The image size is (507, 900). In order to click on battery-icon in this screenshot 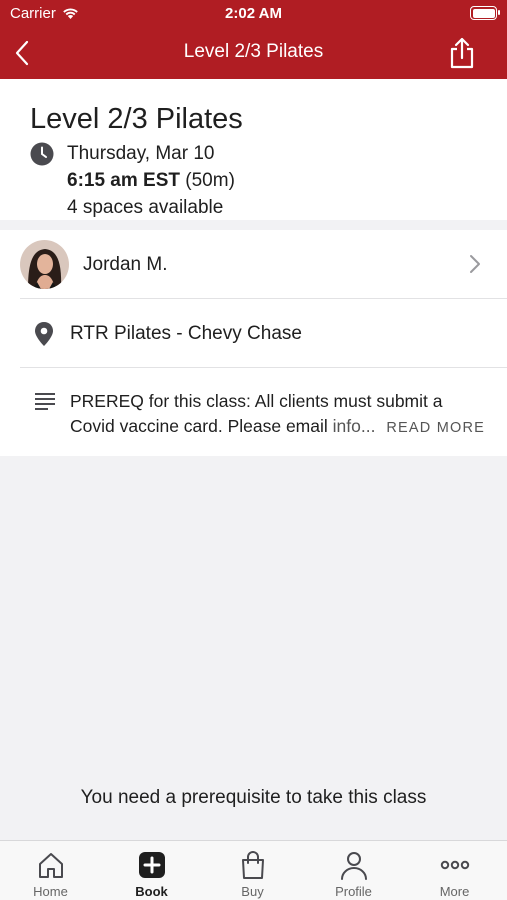, I will do `click(485, 13)`.